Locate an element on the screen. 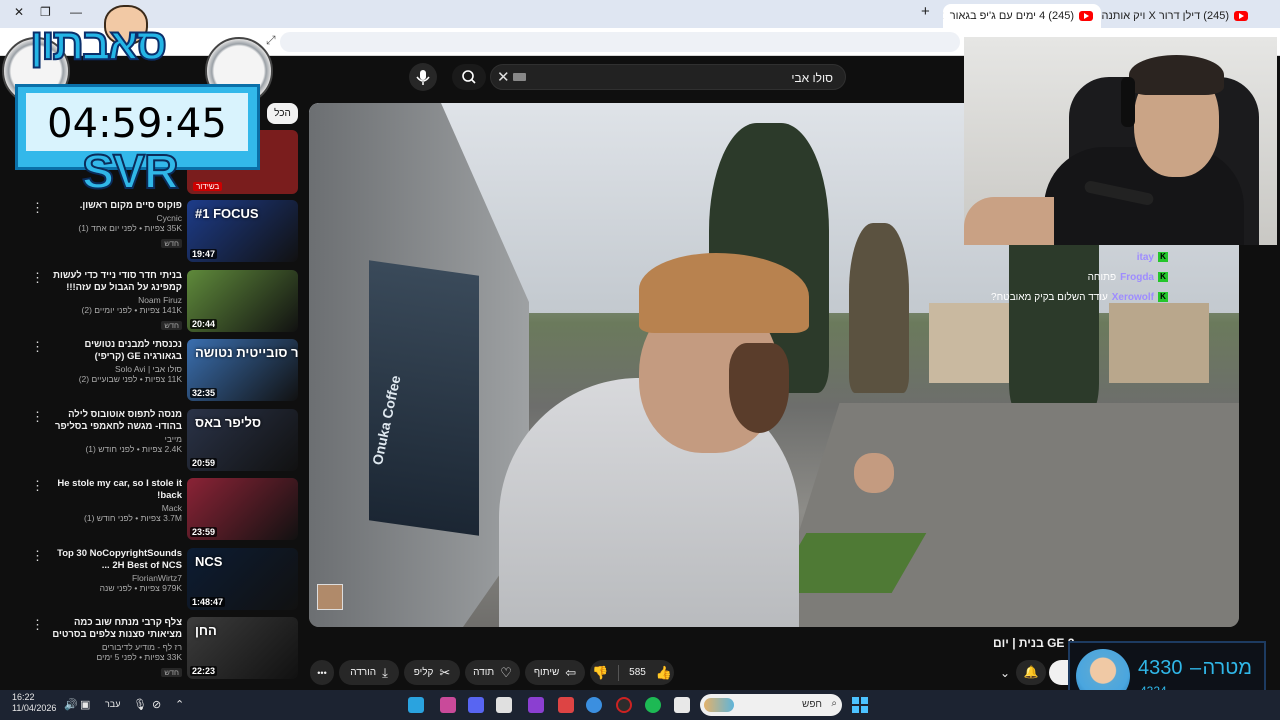 The height and width of the screenshot is (720, 1280). more-icon: ••• is located at coordinates (322, 672).